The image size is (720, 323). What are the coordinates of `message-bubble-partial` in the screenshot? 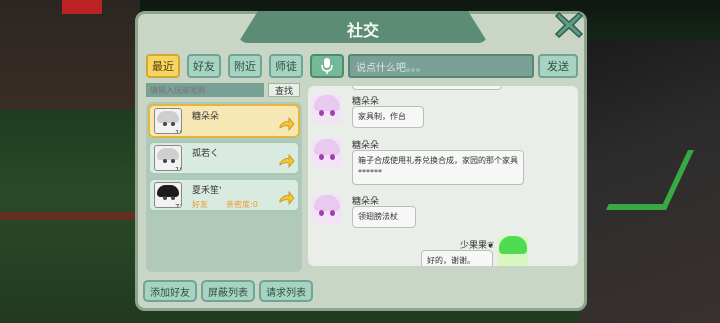 It's located at (427, 88).